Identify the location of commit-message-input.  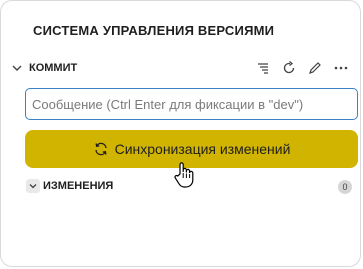
(191, 104).